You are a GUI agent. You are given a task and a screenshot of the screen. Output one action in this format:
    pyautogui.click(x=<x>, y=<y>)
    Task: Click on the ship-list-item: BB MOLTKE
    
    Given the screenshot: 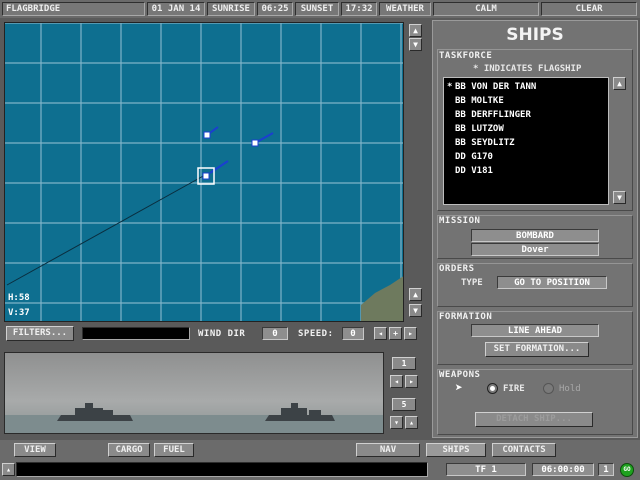 What is the action you would take?
    pyautogui.click(x=526, y=101)
    